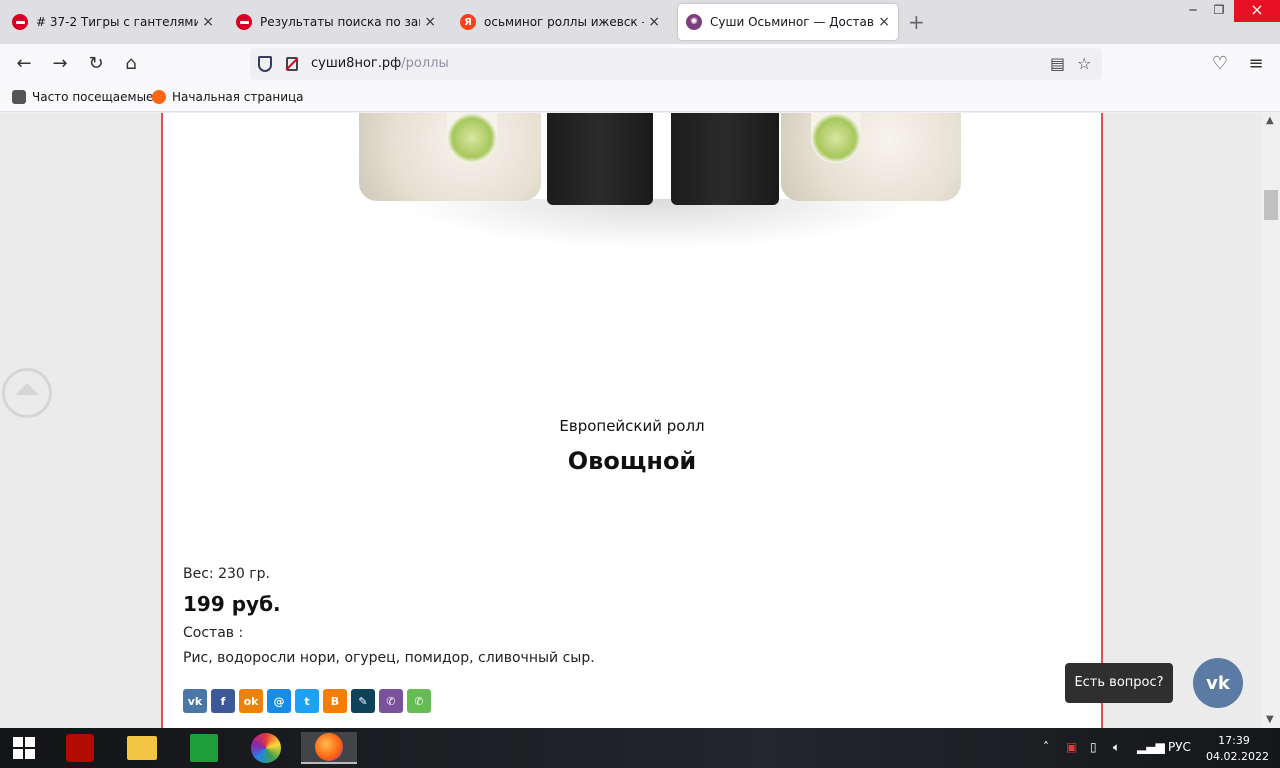 The height and width of the screenshot is (768, 1280). Describe the element at coordinates (1237, 756) in the screenshot. I see `clock-date: 04.02.2022` at that location.